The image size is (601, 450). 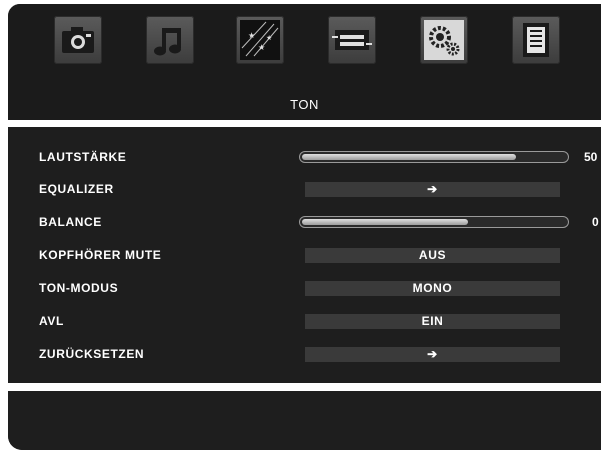 I want to click on reset-arrow-button: ➔, so click(x=432, y=354).